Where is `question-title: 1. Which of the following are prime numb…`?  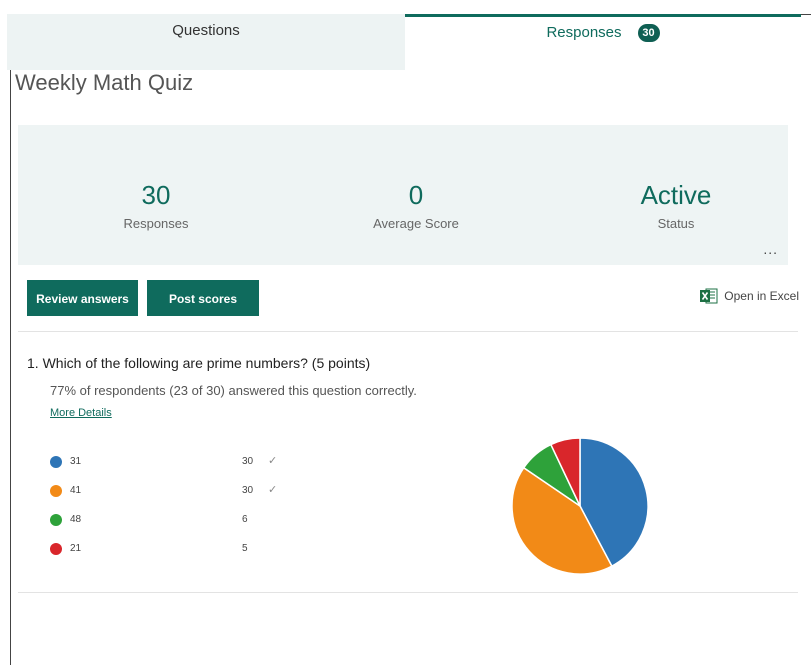
question-title: 1. Which of the following are prime numb… is located at coordinates (199, 363).